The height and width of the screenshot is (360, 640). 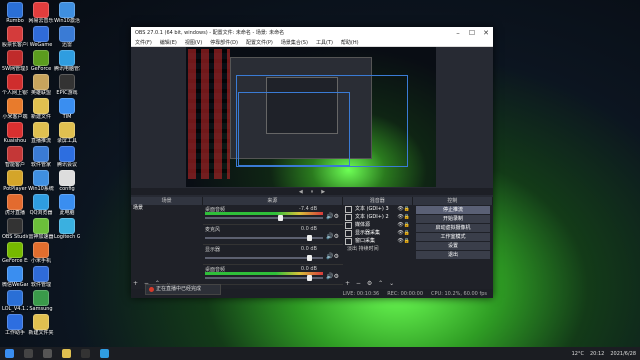 What do you see at coordinates (41, 277) in the screenshot?
I see `desktop-icon: 软件管理` at bounding box center [41, 277].